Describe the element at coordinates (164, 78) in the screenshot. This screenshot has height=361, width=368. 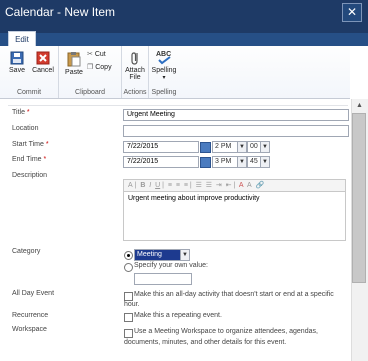
I see `spelling-dropdown-arrow: ▾` at that location.